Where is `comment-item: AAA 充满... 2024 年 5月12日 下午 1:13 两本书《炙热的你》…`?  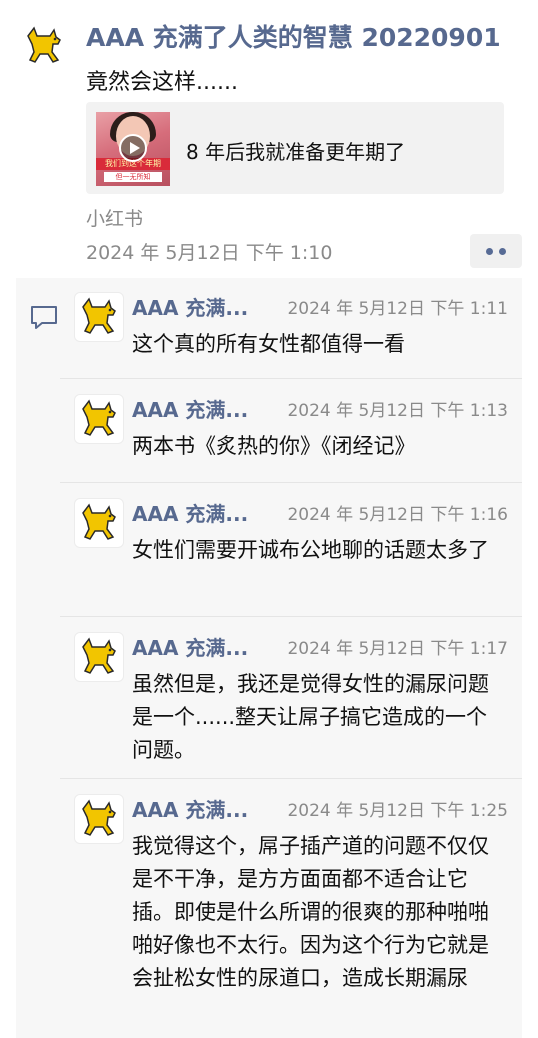 comment-item: AAA 充满... 2024 年 5月12日 下午 1:13 两本书《炙热的你》… is located at coordinates (269, 431).